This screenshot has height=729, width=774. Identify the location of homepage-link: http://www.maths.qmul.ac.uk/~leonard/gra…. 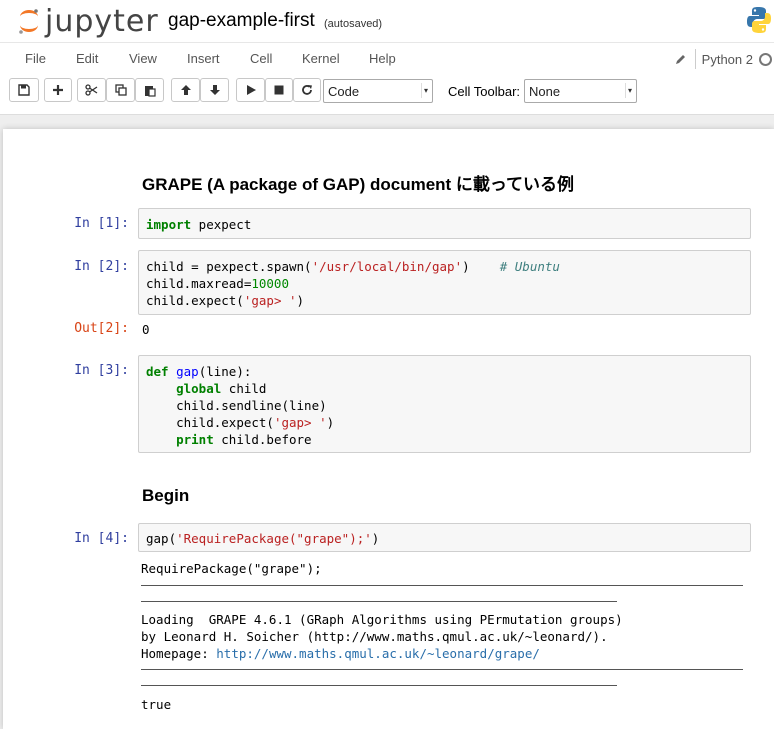
(378, 653).